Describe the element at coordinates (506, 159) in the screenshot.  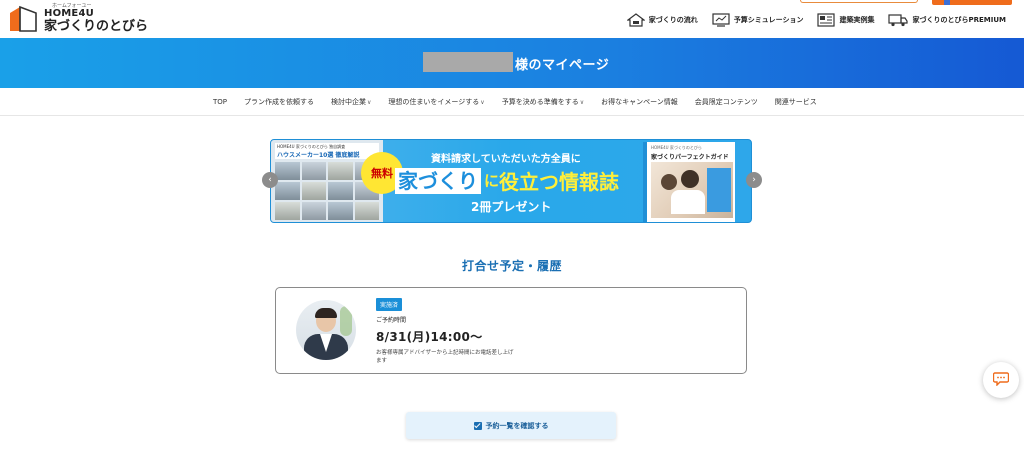
I see `slide-headline: 資料請求していただいた方全員に` at that location.